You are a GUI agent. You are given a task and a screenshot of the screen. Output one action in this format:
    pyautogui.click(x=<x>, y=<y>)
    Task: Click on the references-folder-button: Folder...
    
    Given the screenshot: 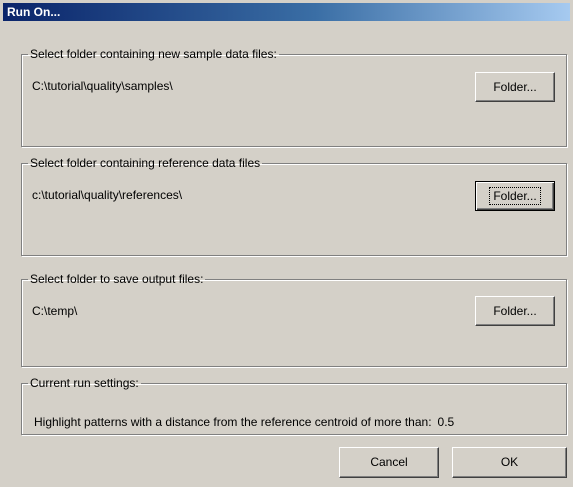 What is the action you would take?
    pyautogui.click(x=515, y=196)
    